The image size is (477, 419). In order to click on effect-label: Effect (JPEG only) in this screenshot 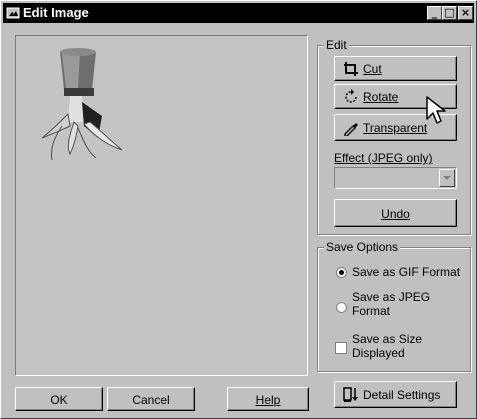, I will do `click(383, 158)`.